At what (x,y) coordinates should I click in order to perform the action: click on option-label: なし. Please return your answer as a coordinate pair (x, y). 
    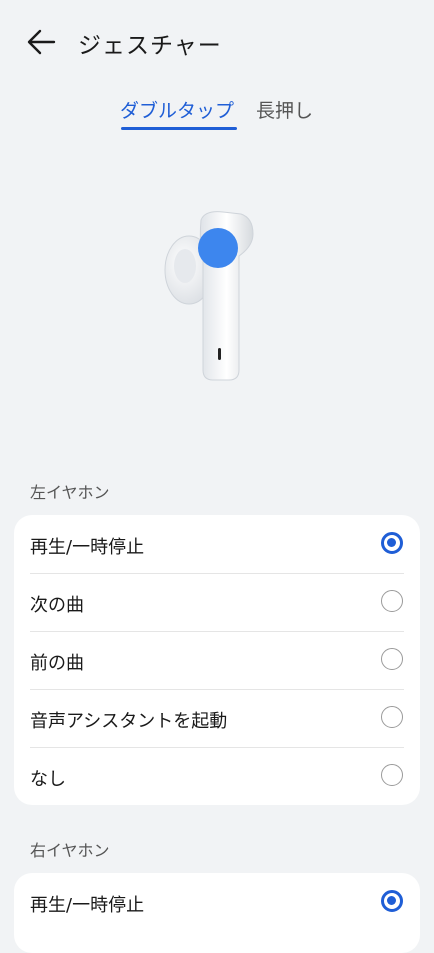
    Looking at the image, I should click on (48, 779).